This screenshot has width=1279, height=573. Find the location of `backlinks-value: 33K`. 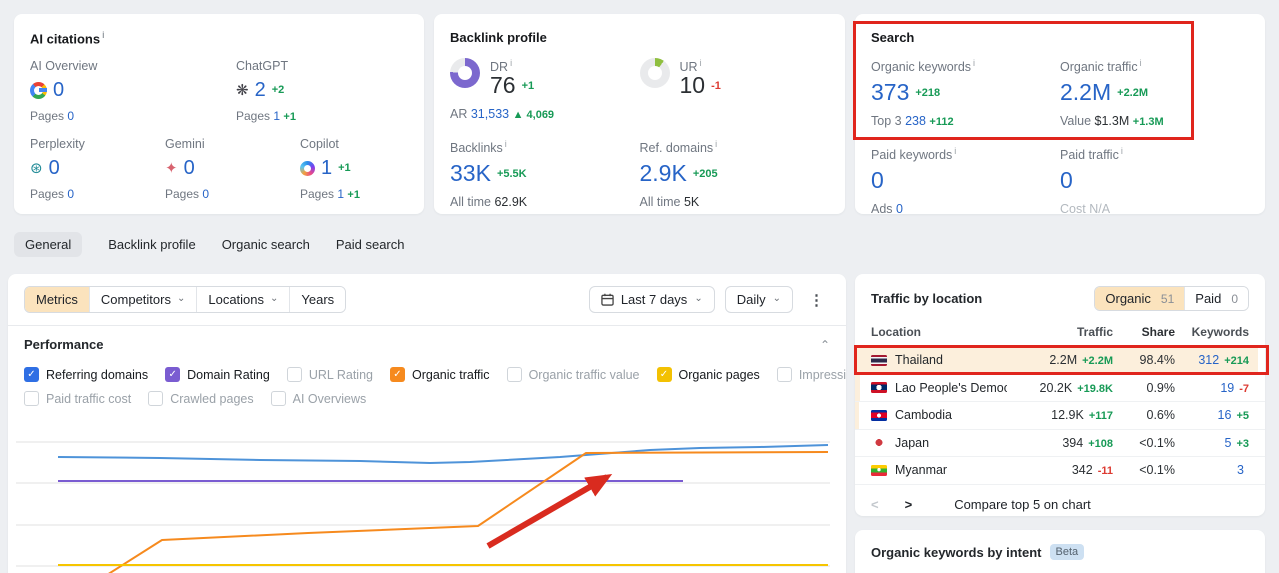

backlinks-value: 33K is located at coordinates (470, 173).